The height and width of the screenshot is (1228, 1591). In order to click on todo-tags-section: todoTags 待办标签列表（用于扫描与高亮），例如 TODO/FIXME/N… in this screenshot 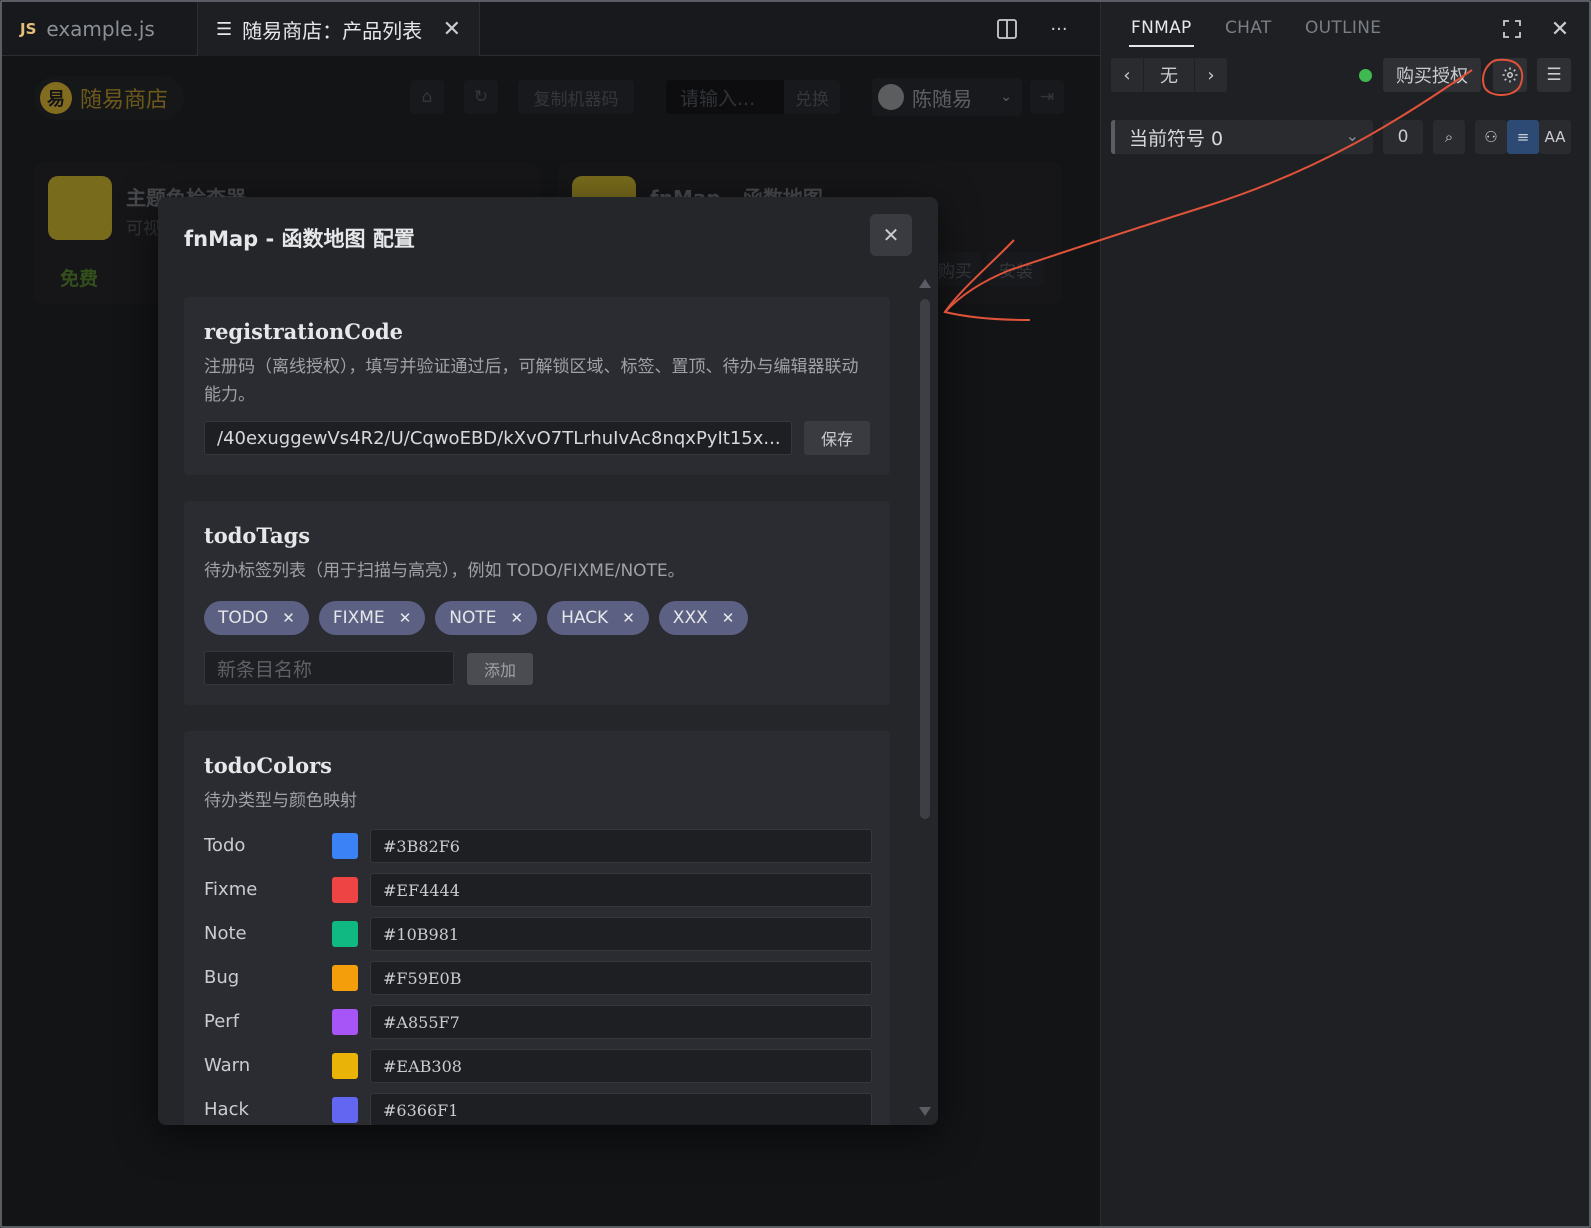, I will do `click(537, 603)`.